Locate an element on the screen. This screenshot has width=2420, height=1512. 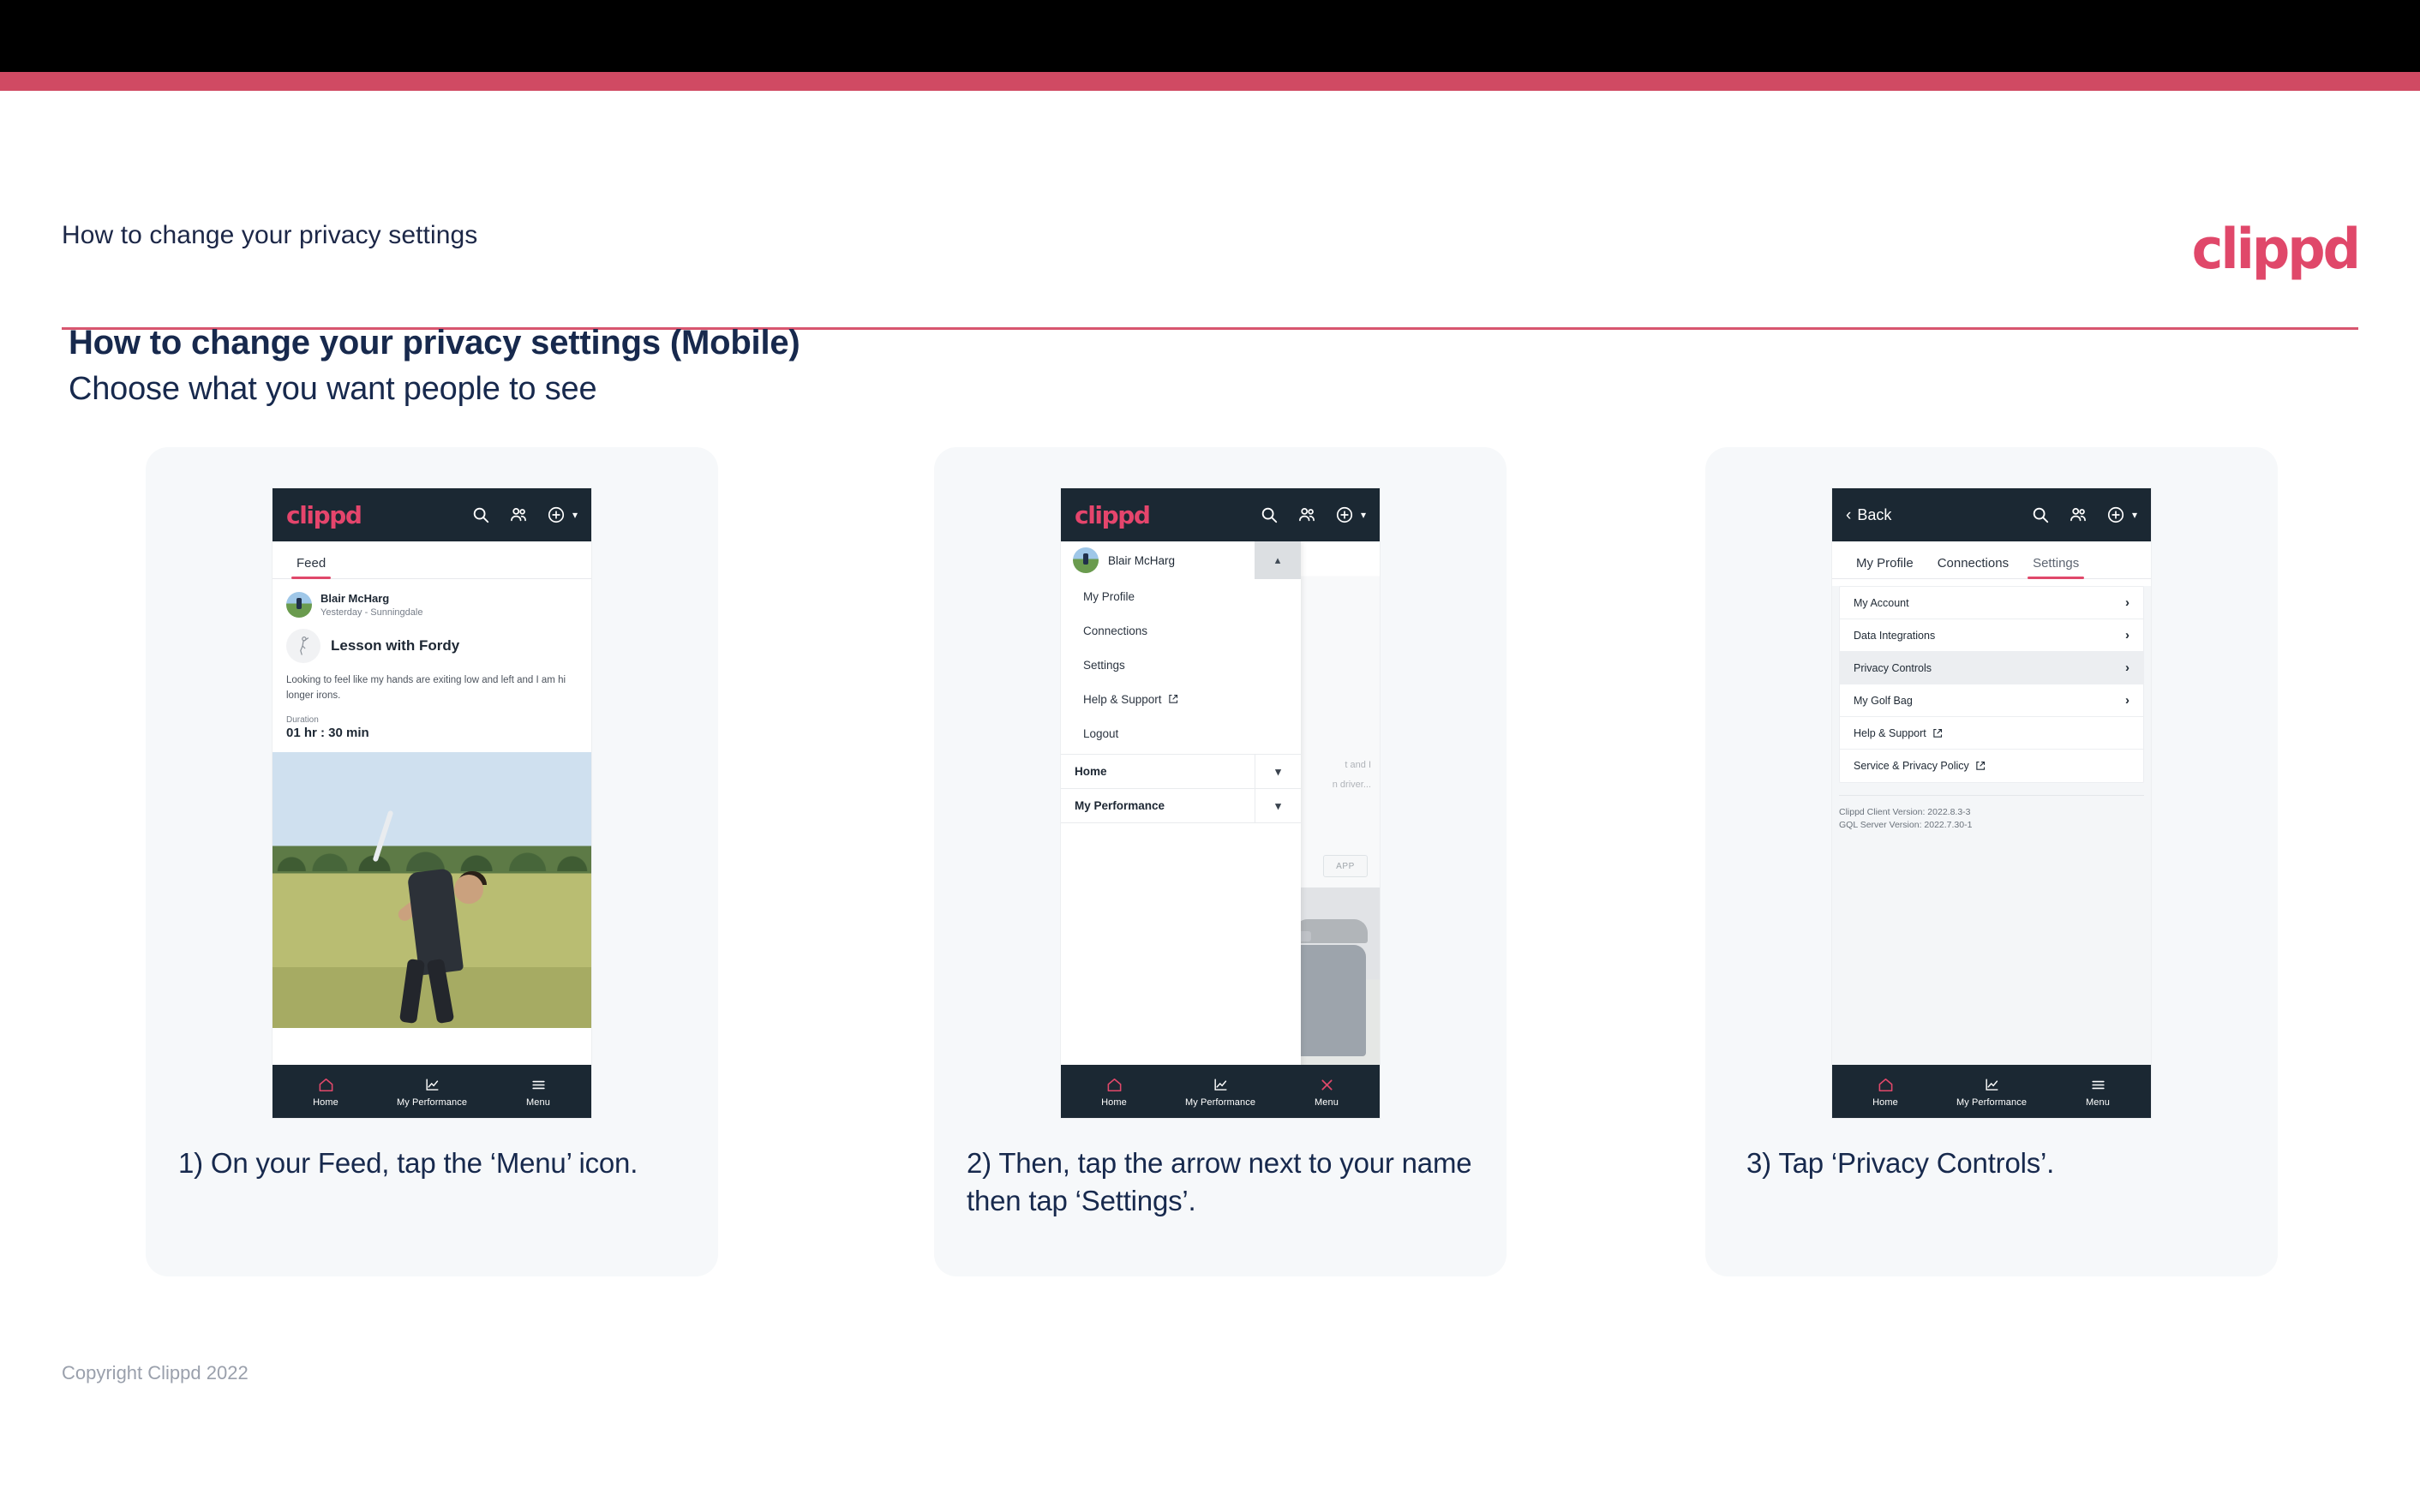
post-photo is located at coordinates (432, 890).